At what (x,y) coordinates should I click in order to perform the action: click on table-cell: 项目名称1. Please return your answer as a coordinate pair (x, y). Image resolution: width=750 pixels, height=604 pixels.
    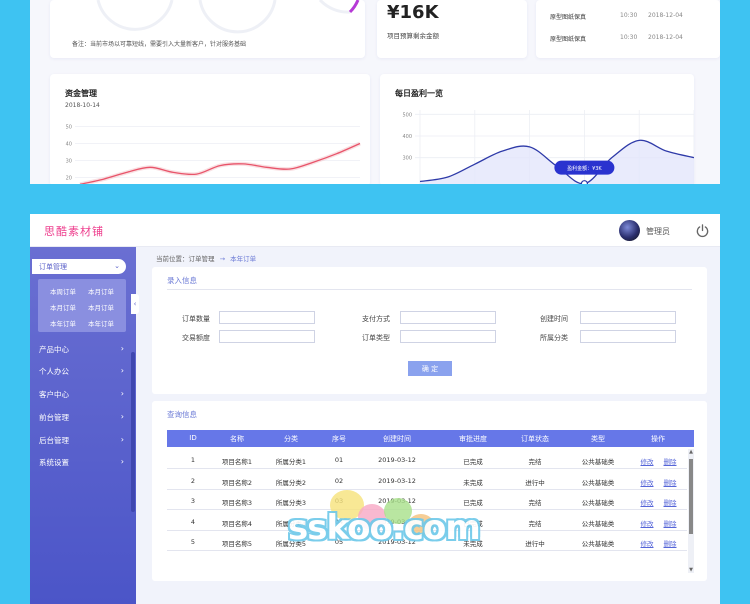
    Looking at the image, I should click on (237, 462).